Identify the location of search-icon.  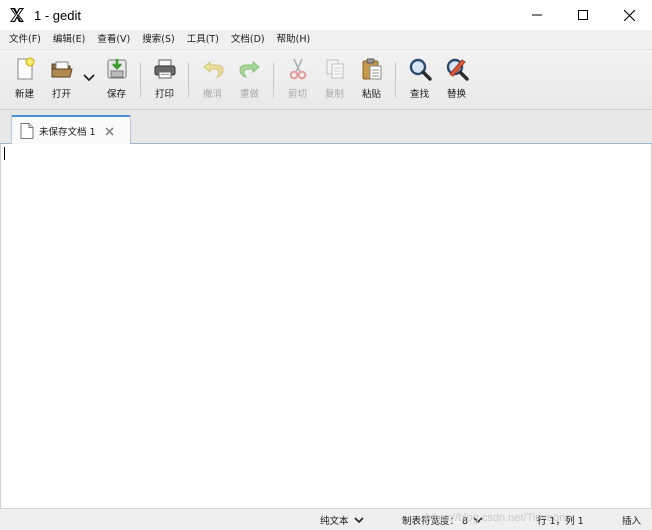
(420, 69).